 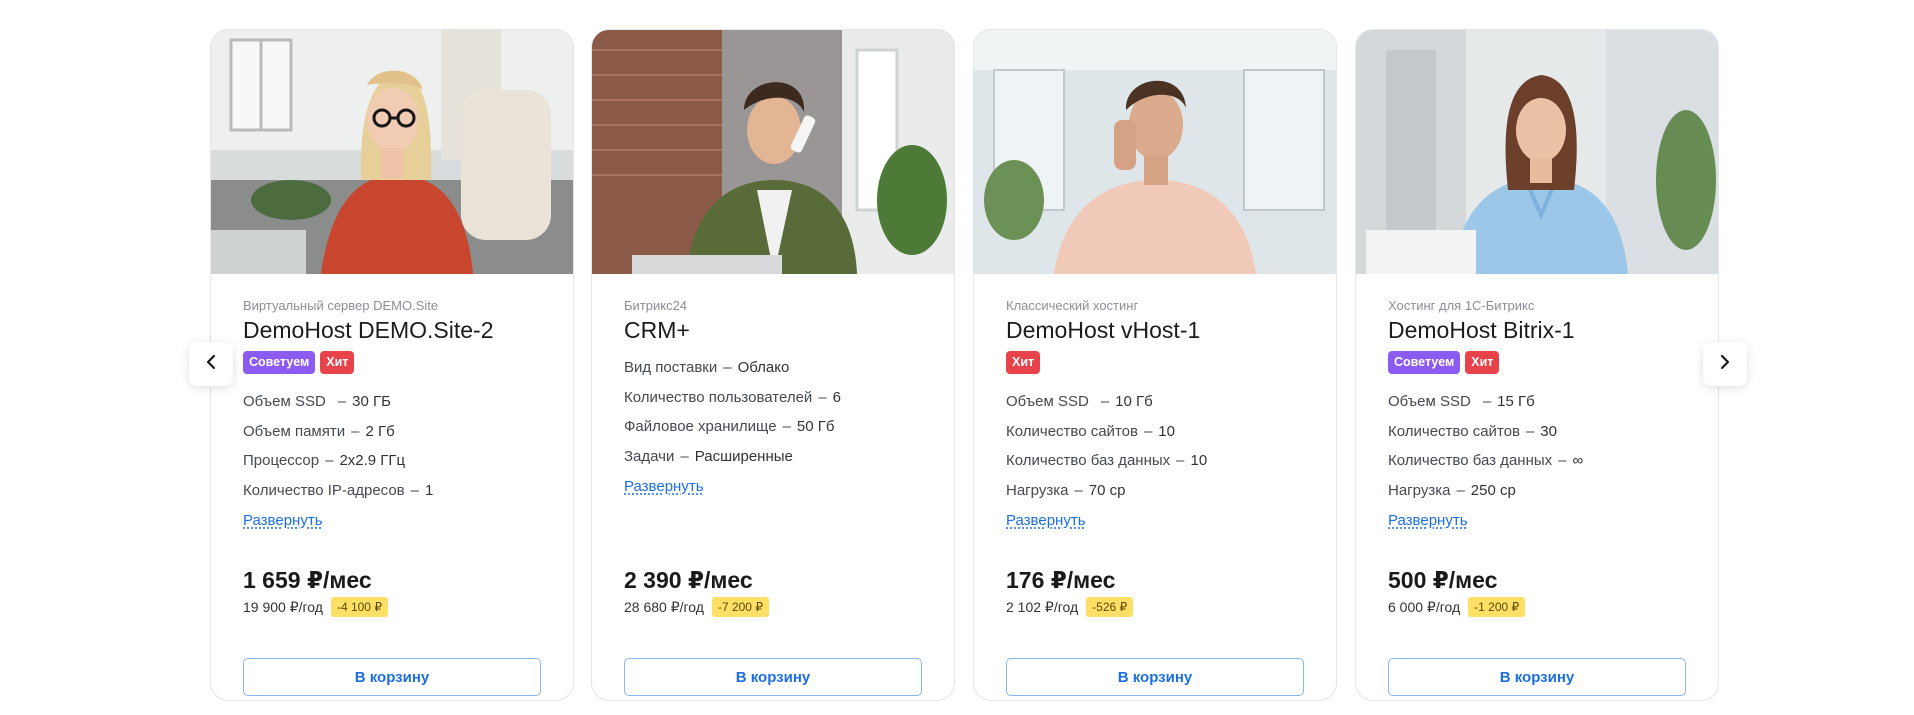 What do you see at coordinates (1103, 330) in the screenshot?
I see `card-title: DemoHost vHost-1` at bounding box center [1103, 330].